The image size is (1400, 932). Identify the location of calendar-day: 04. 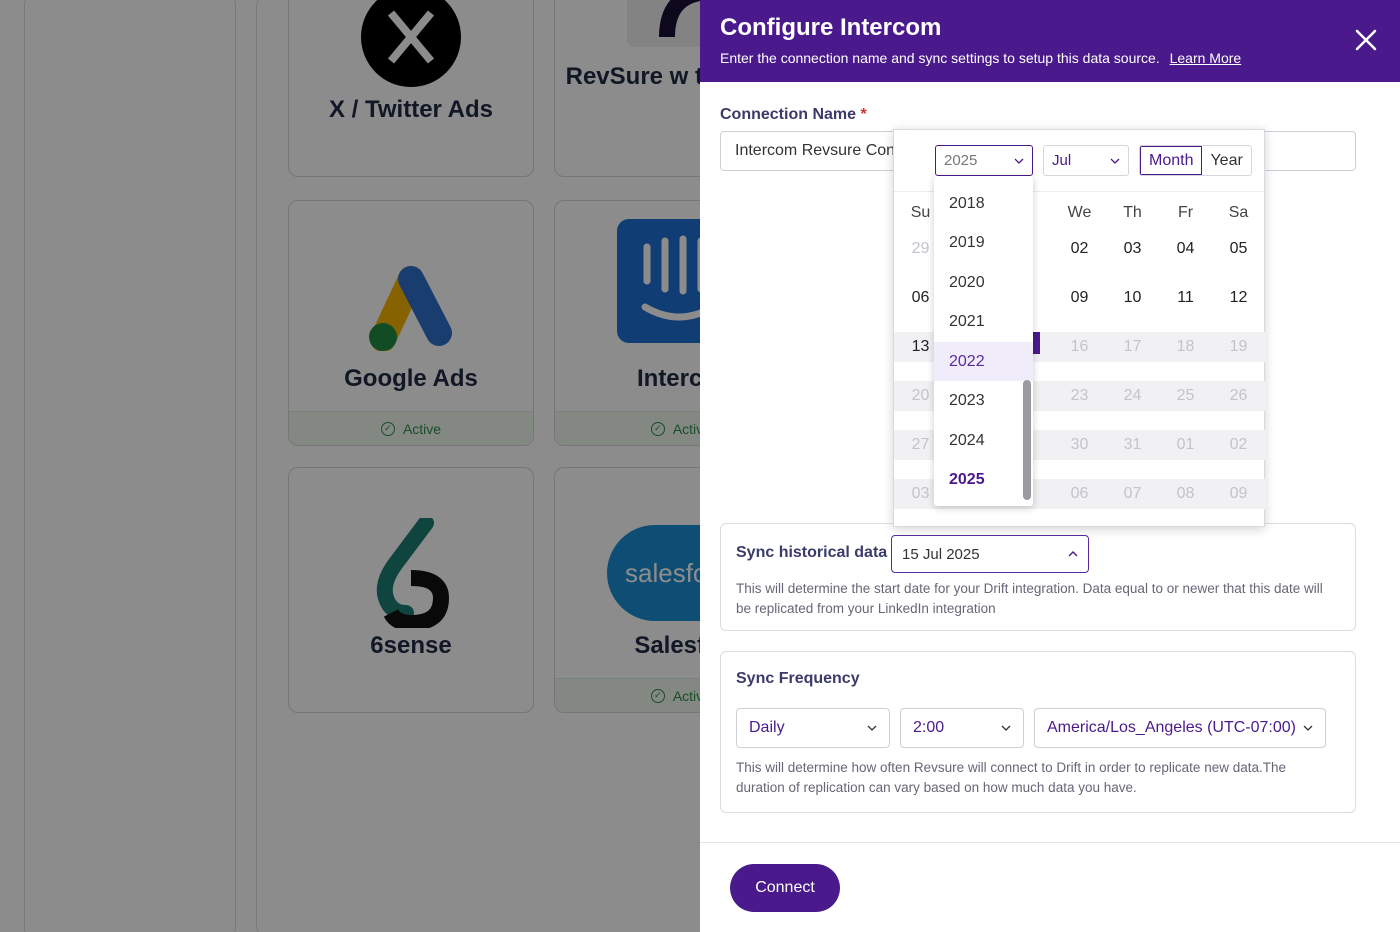
(1185, 249).